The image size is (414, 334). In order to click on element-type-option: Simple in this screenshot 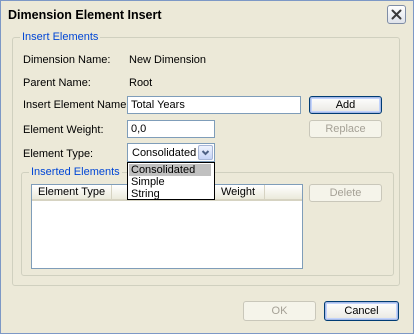, I will do `click(170, 182)`.